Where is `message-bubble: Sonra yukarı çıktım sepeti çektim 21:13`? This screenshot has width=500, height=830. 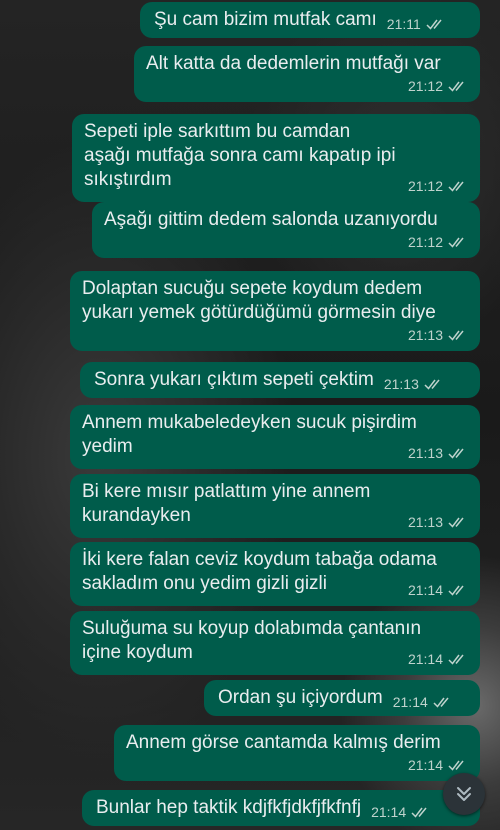
message-bubble: Sonra yukarı çıktım sepeti çektim 21:13 is located at coordinates (280, 380).